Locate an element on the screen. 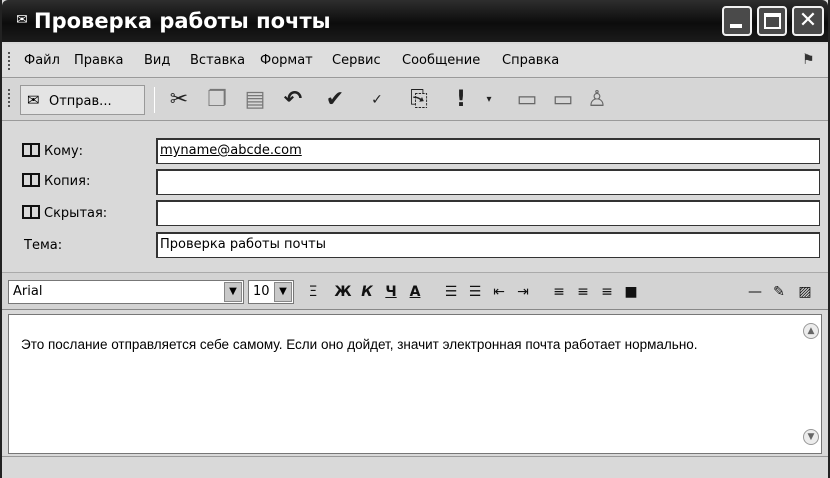 The width and height of the screenshot is (830, 478). paragraph-style-icon: Ξ is located at coordinates (313, 292).